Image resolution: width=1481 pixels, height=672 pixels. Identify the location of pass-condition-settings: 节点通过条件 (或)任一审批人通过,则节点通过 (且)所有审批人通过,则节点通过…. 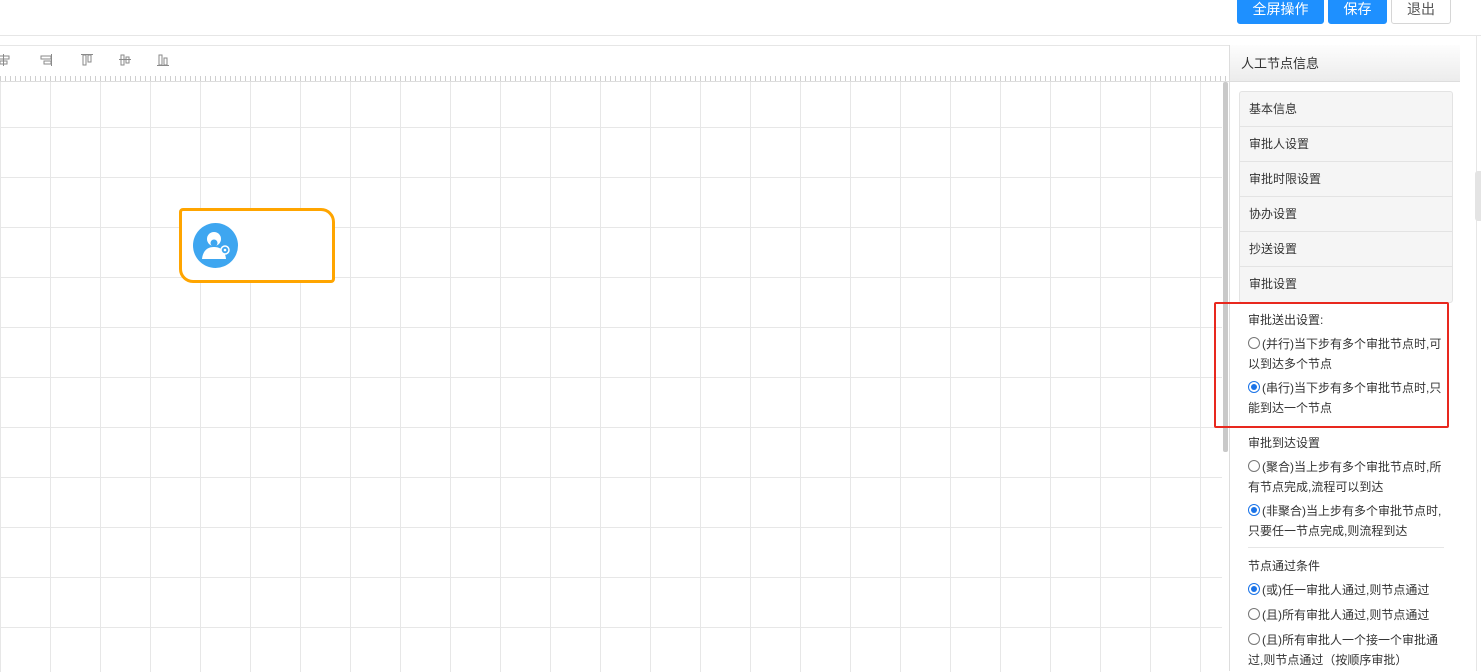
(1348, 614).